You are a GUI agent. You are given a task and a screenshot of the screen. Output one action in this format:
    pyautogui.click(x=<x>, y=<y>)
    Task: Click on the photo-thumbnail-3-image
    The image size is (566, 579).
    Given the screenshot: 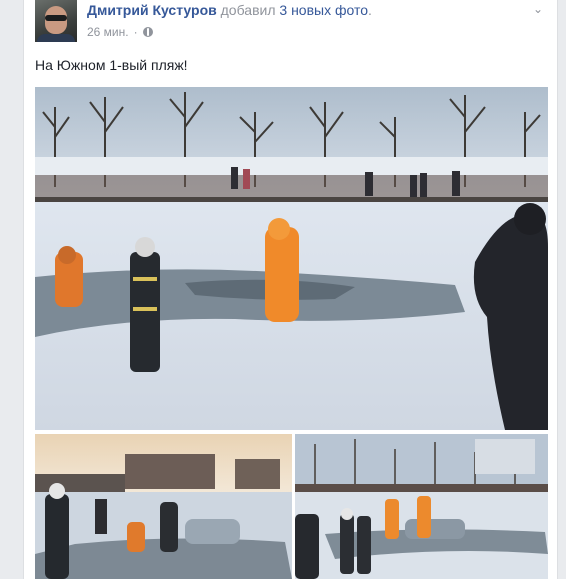 What is the action you would take?
    pyautogui.click(x=421, y=506)
    